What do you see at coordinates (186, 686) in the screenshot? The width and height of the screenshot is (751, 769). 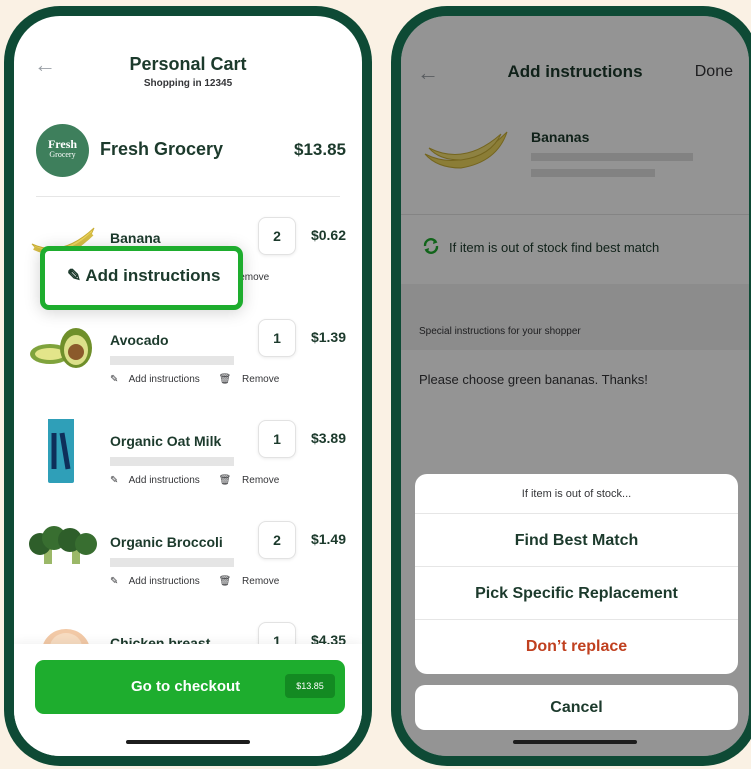 I see `checkout-label: Go to checkout` at bounding box center [186, 686].